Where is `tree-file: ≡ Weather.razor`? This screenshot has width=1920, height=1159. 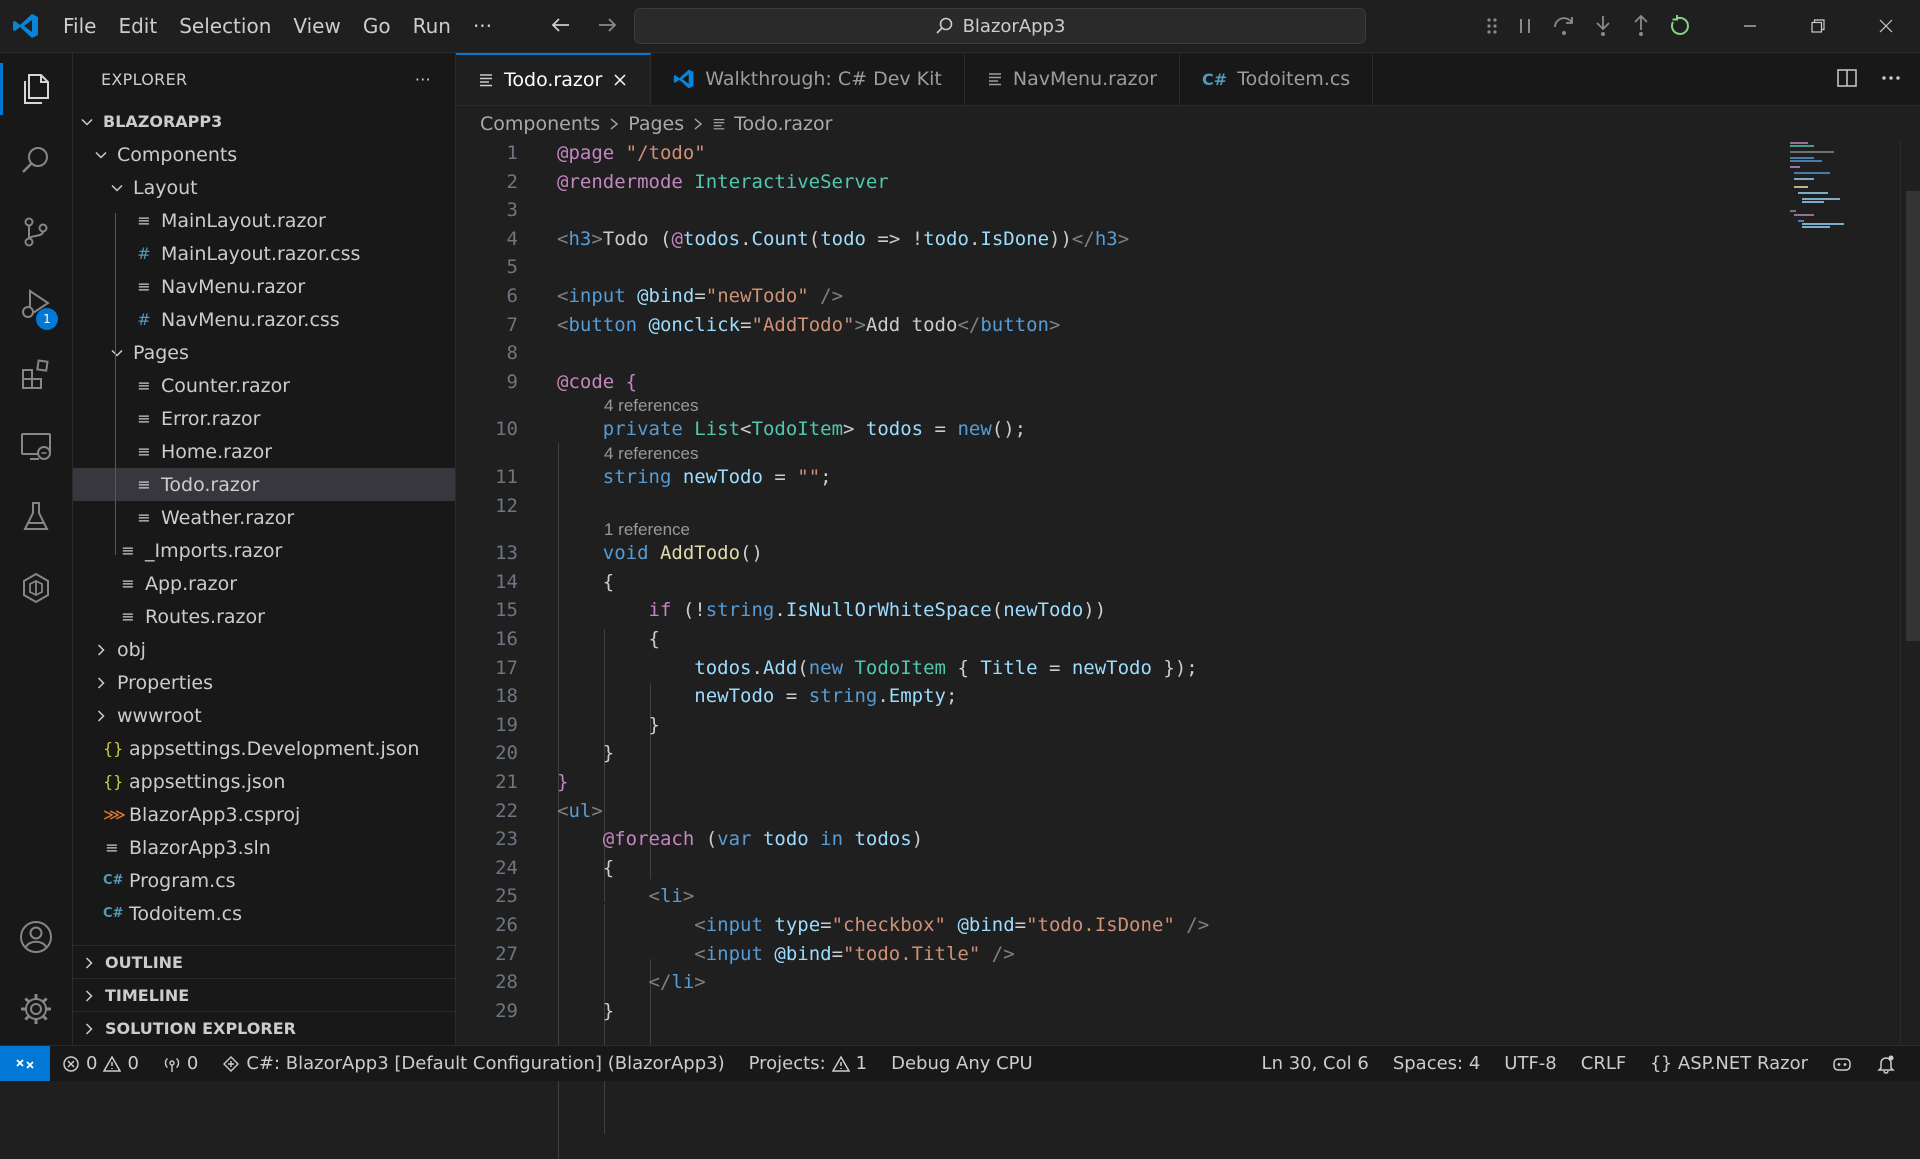
tree-file: ≡ Weather.razor is located at coordinates (264, 517).